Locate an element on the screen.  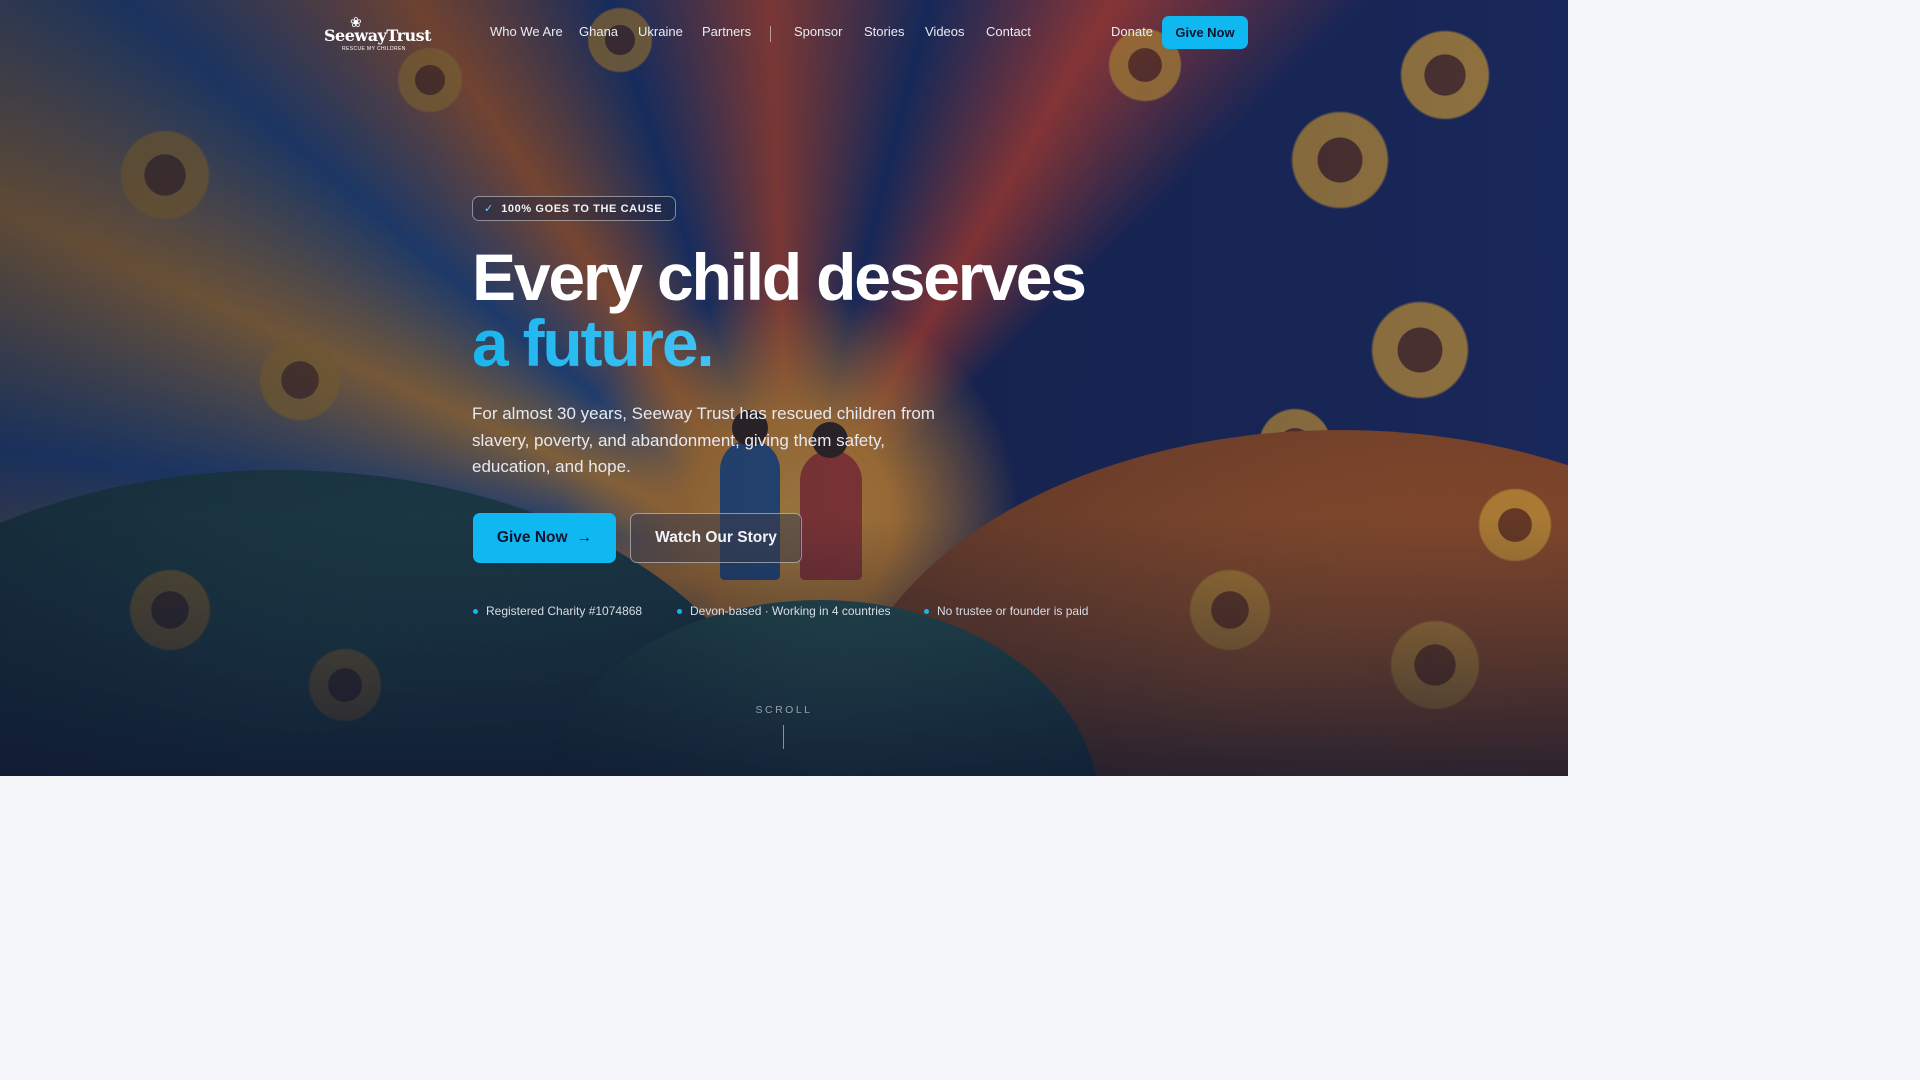
nav-link-who-we-are: Who We Are is located at coordinates (526, 31).